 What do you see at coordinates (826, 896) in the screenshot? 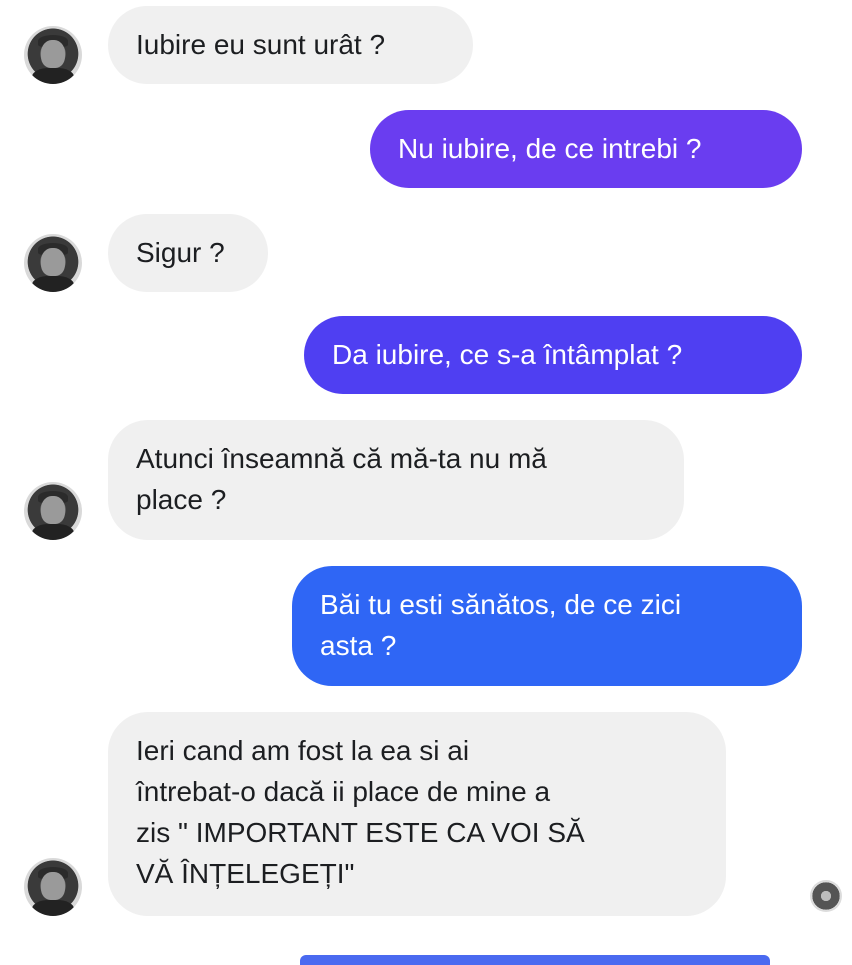
I see `seen-avatar-icon` at bounding box center [826, 896].